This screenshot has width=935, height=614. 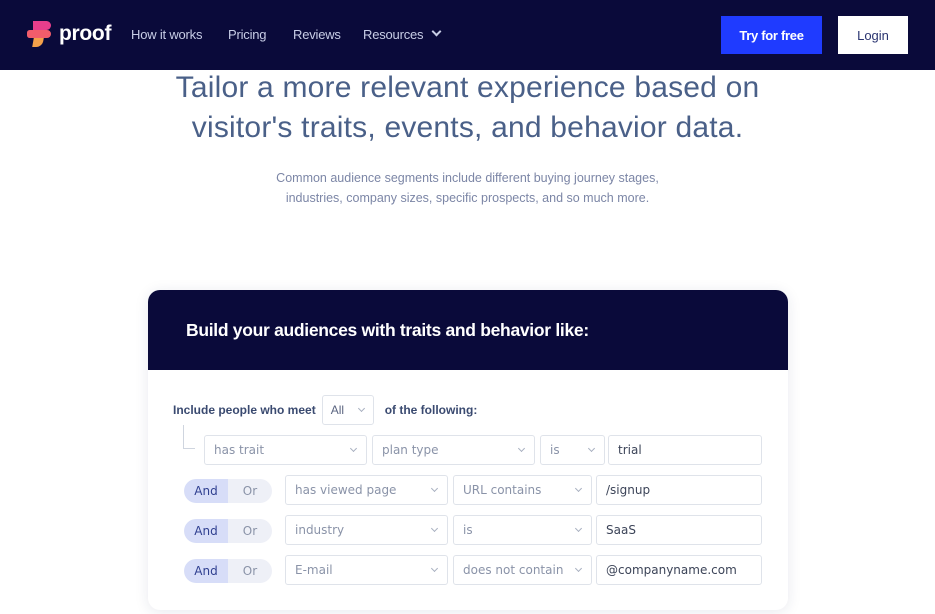 I want to click on property-select: plan type, so click(x=453, y=450).